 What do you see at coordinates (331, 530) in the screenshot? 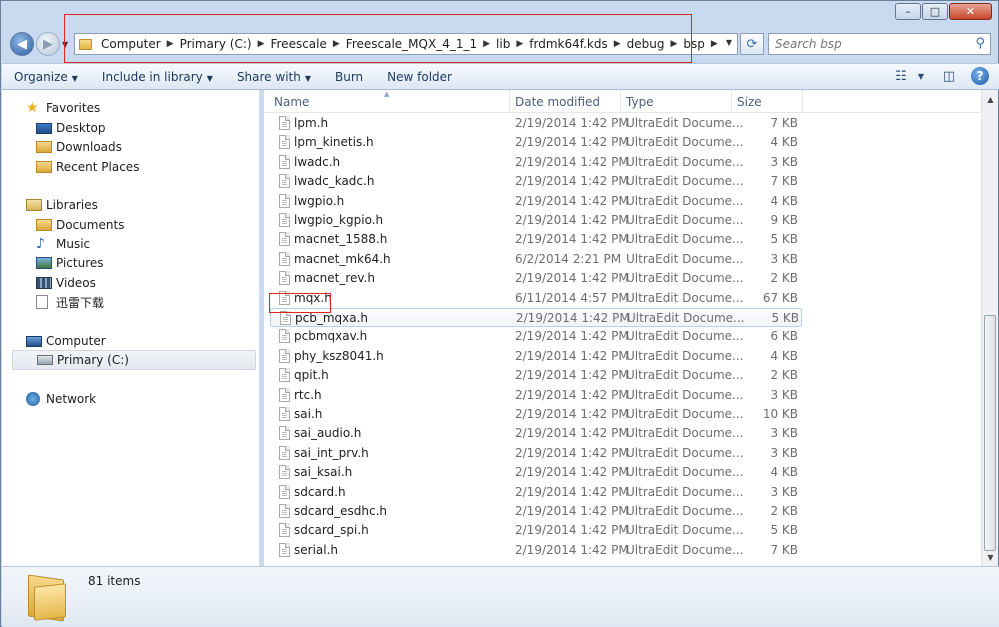
I see `file-name: sdcard_spi.h` at bounding box center [331, 530].